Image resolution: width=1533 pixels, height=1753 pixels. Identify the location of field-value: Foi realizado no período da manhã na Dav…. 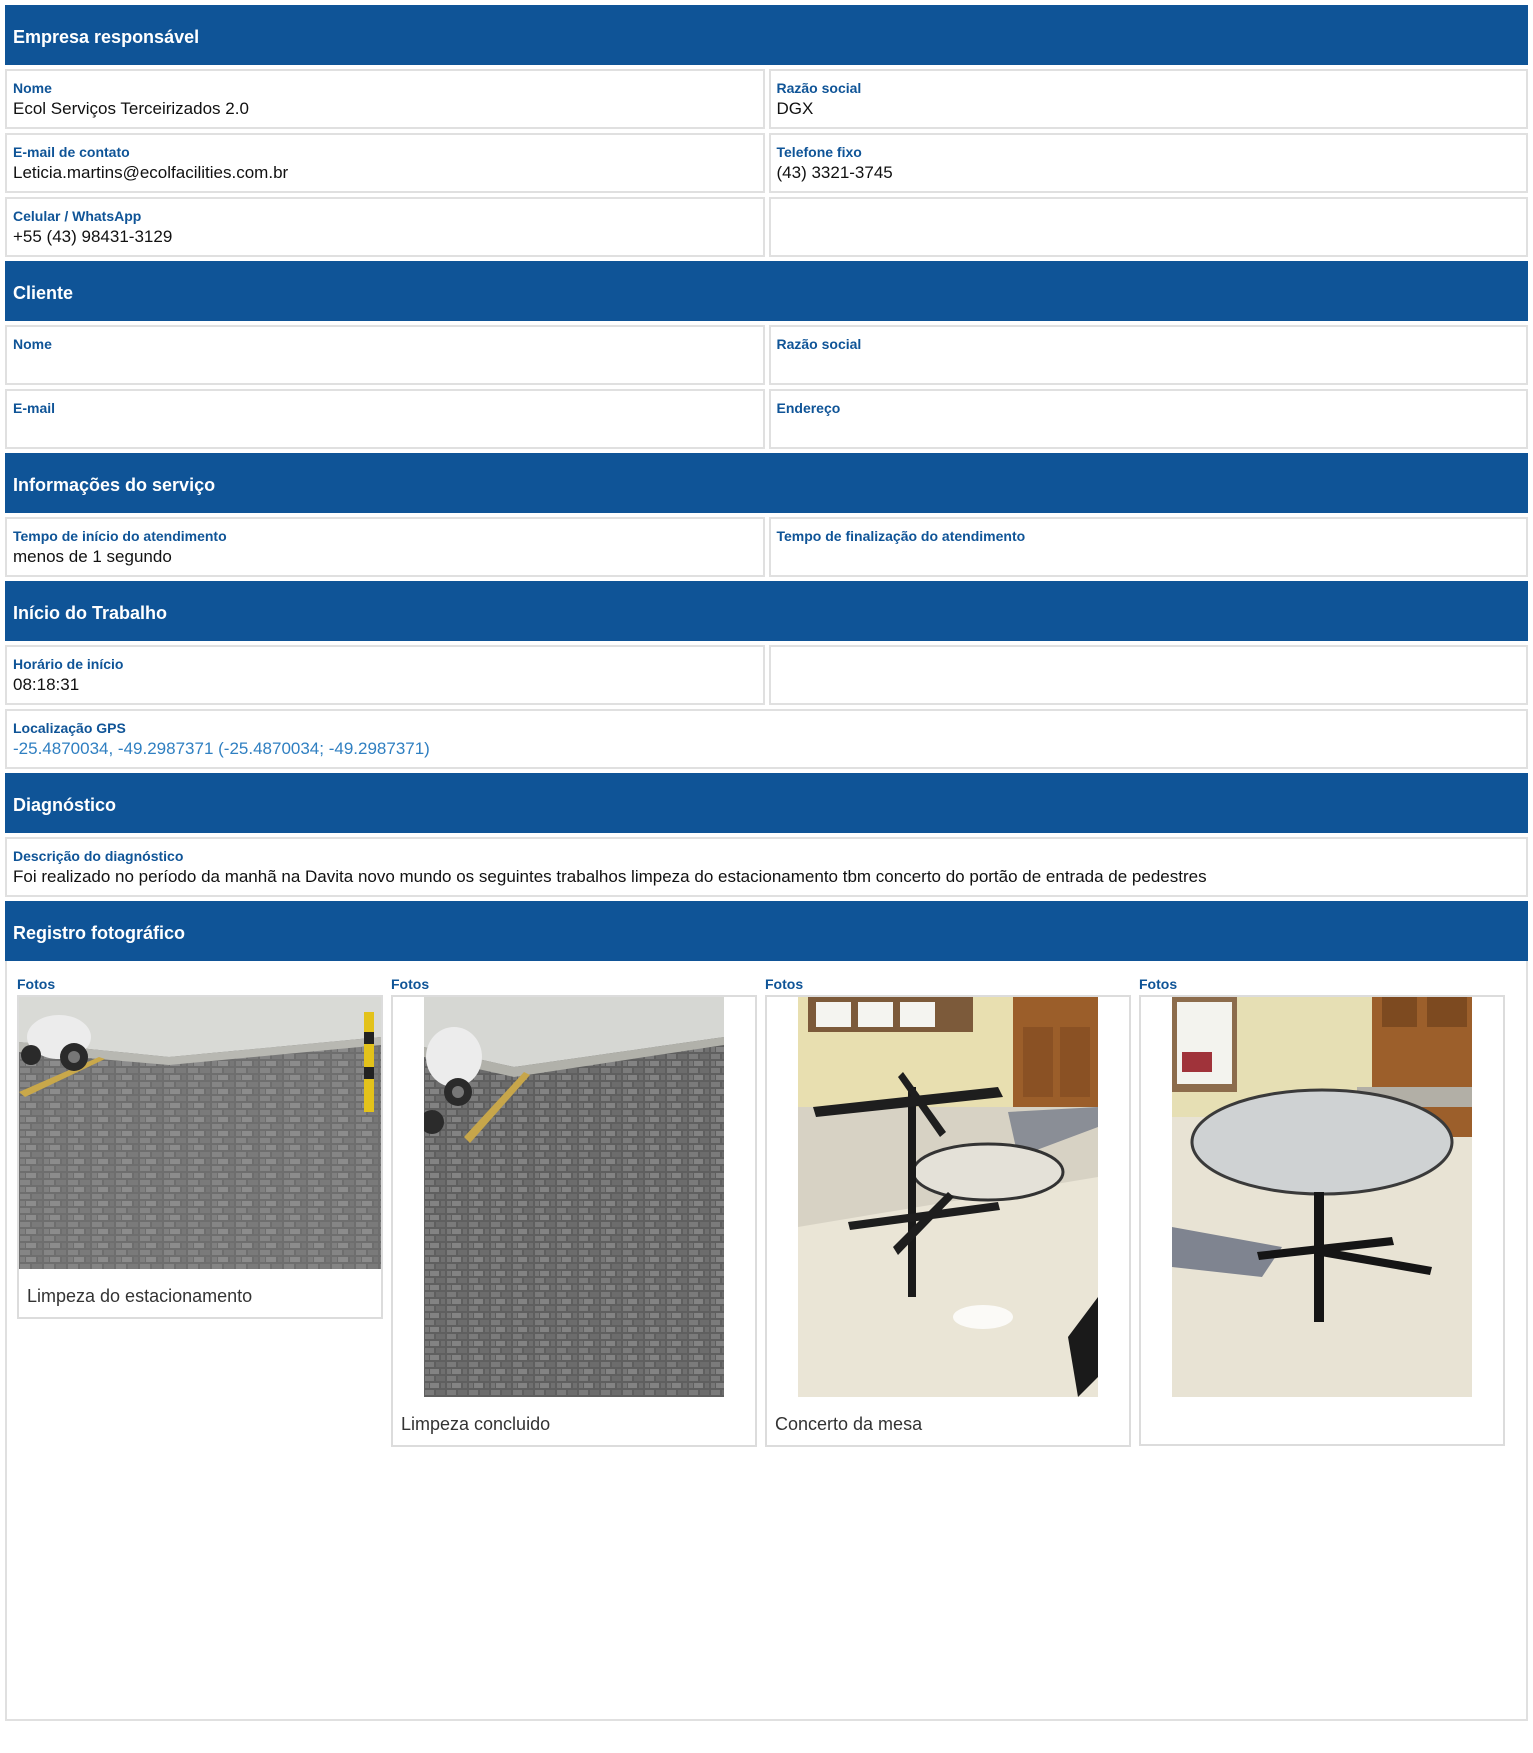
(610, 876).